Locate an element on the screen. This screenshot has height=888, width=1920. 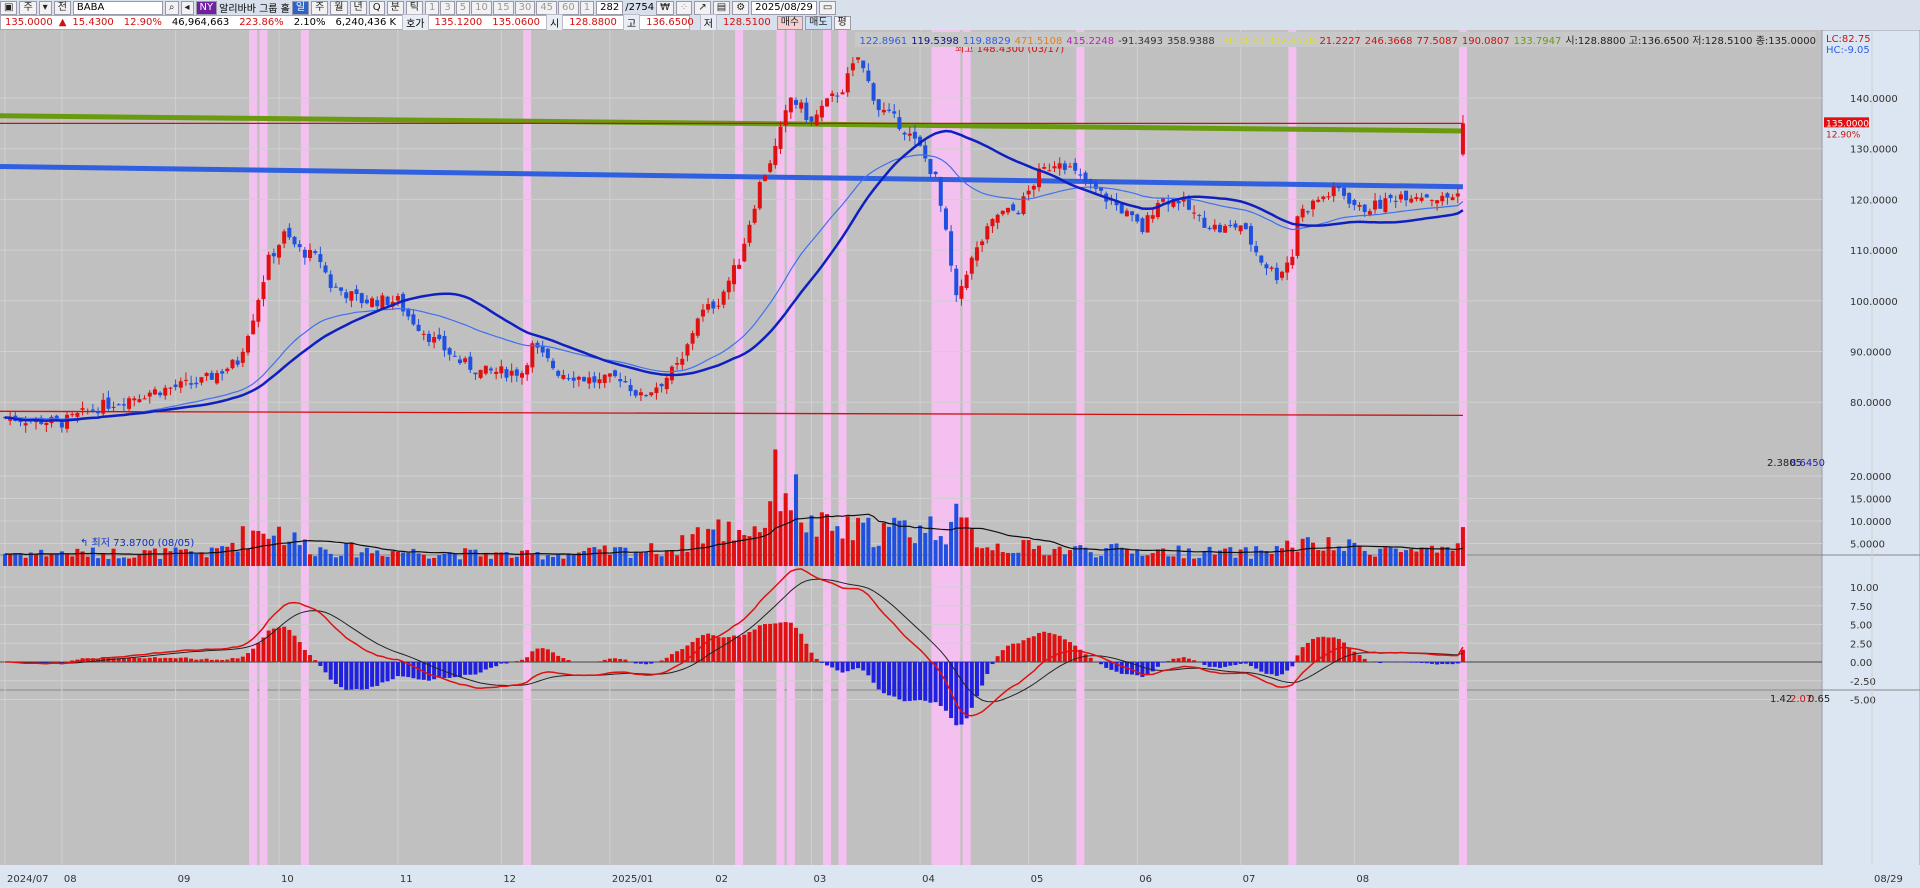
x-tick-label: 07 is located at coordinates (1249, 879).